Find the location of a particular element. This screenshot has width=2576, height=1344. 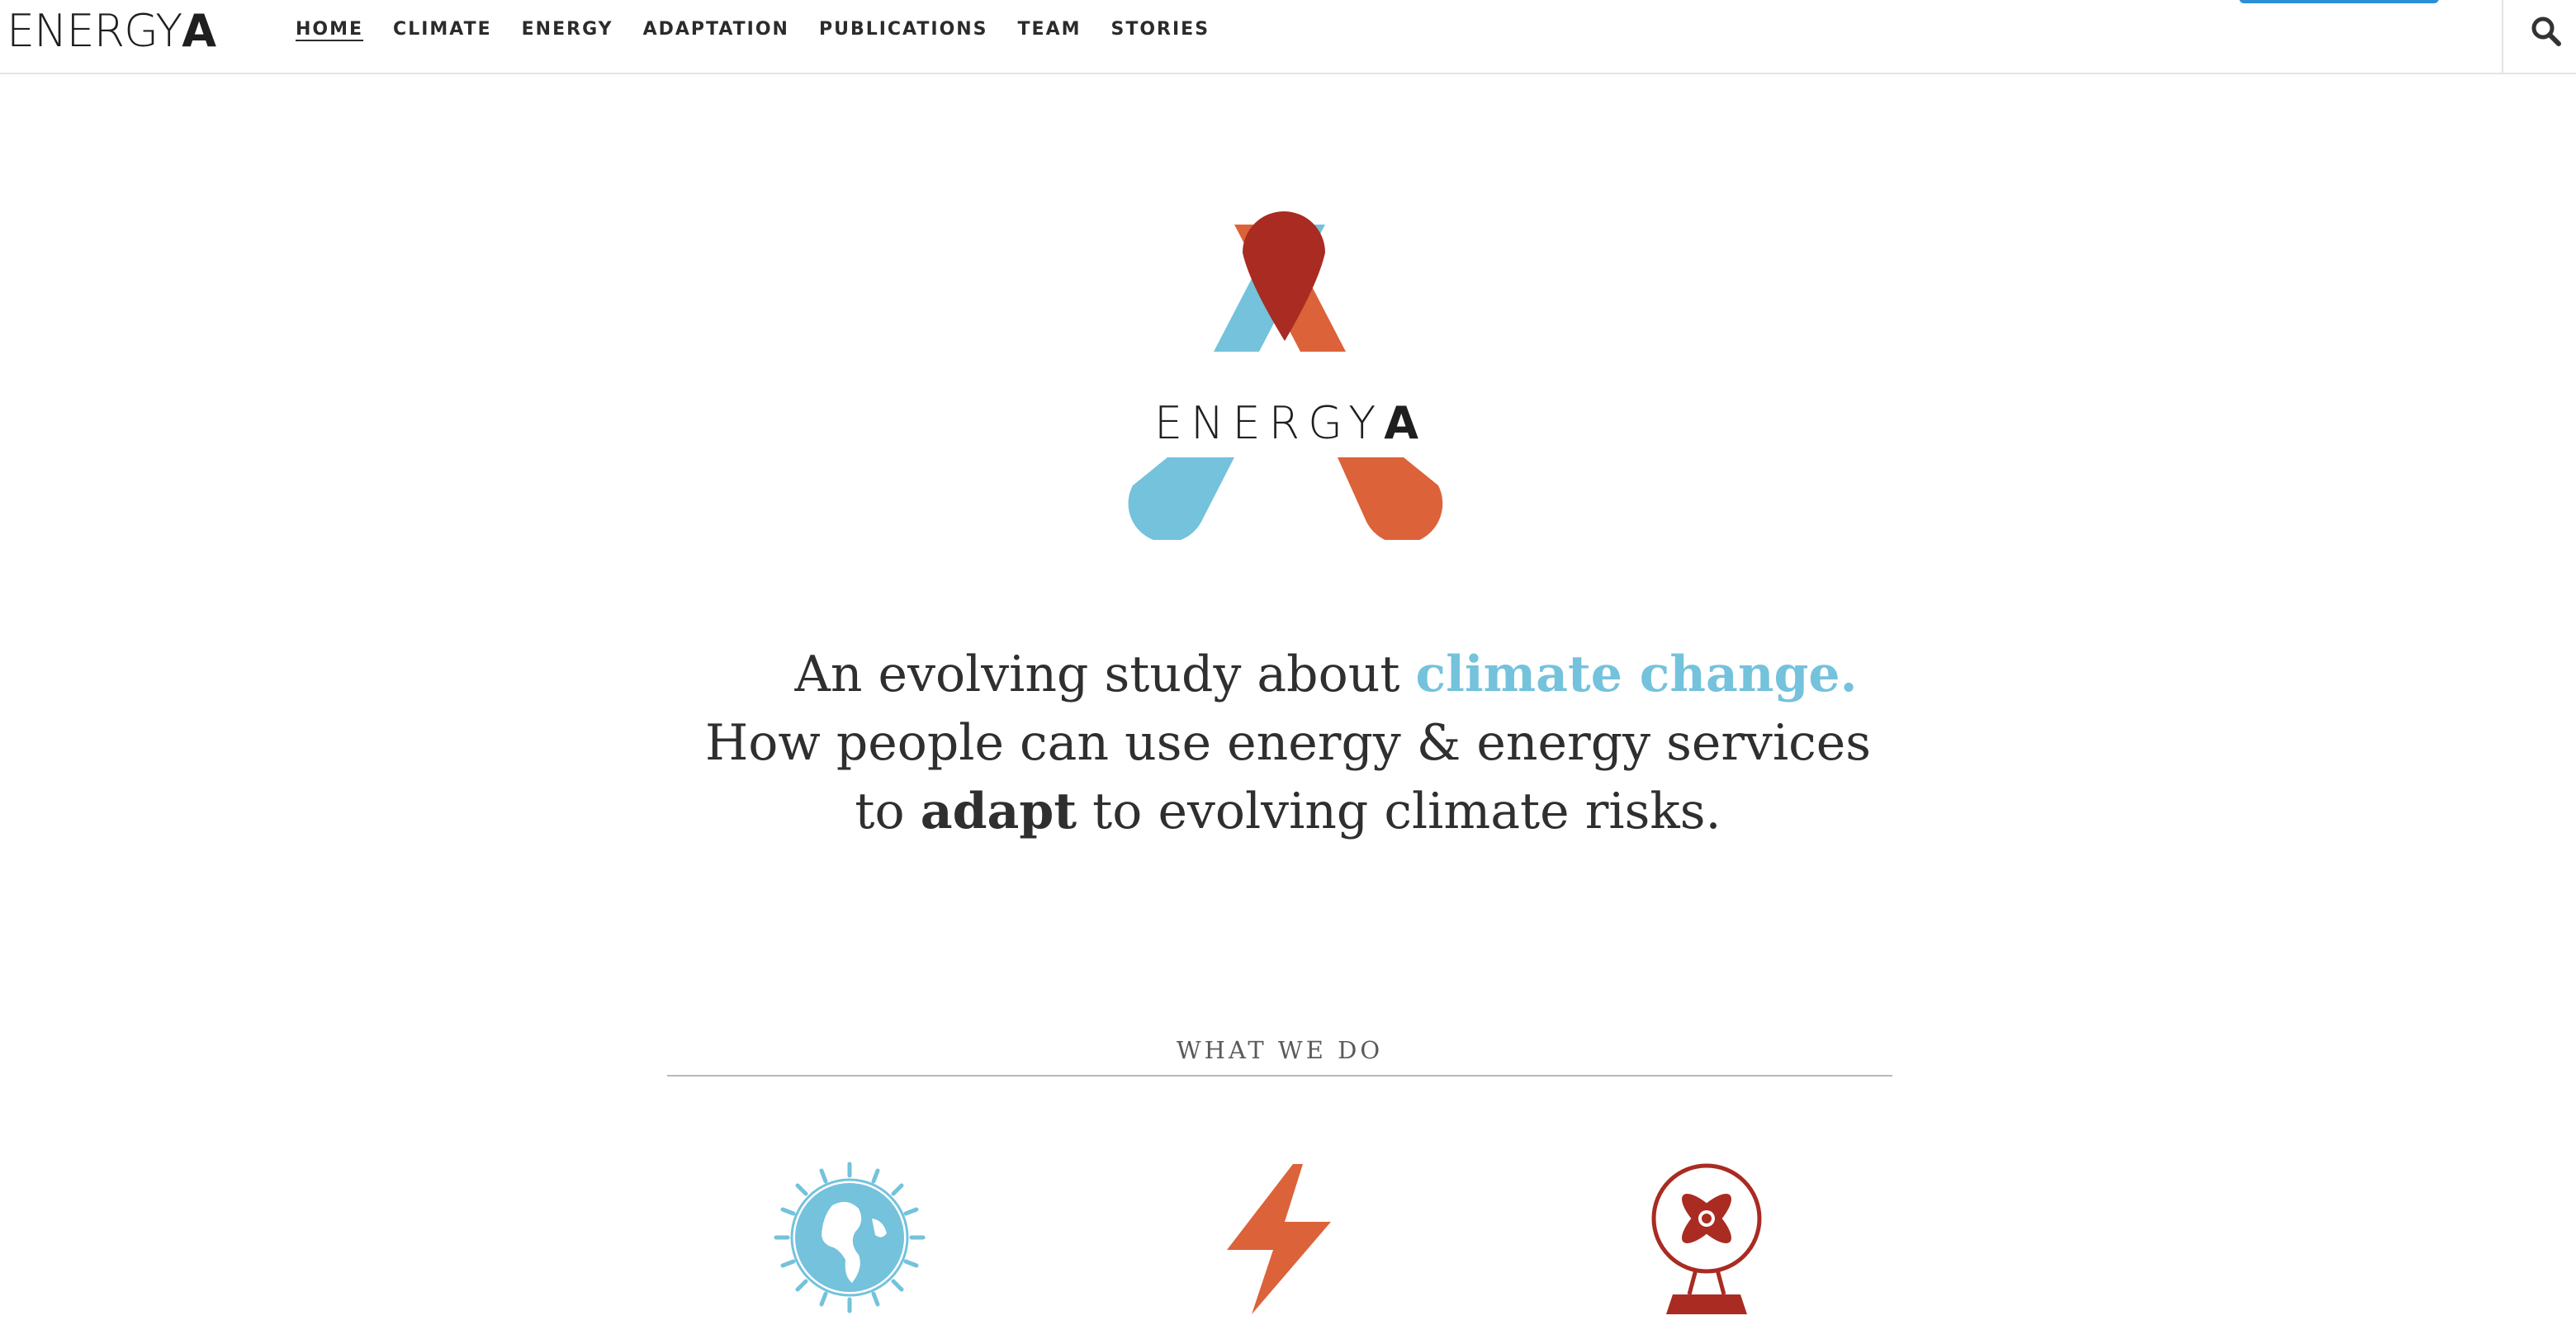

section-title: WHAT WE DO is located at coordinates (1280, 1050).